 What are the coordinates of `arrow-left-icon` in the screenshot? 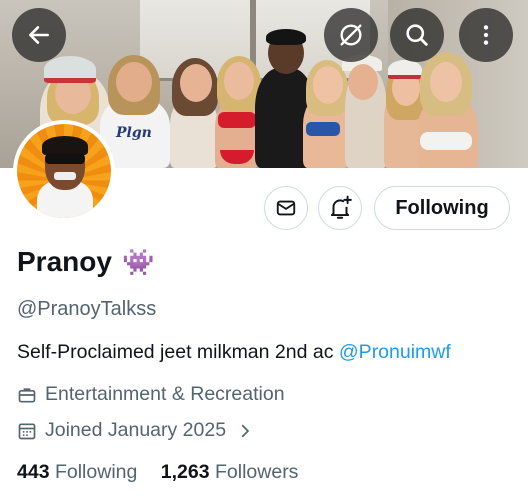 It's located at (39, 35).